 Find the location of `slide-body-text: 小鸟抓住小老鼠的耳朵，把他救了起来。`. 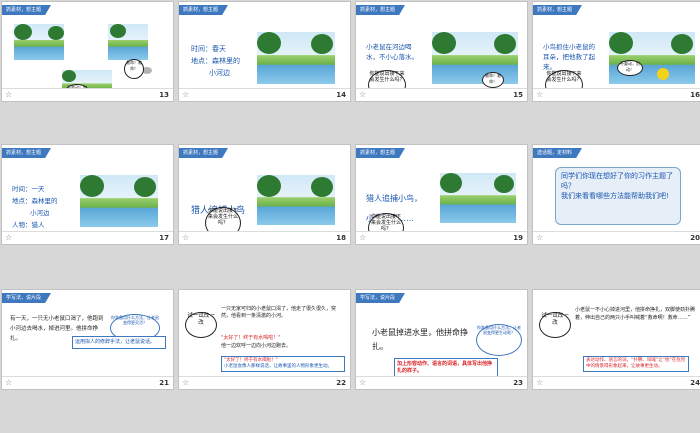

slide-body-text: 小鸟抓住小老鼠的耳朵，把他救了起来。 is located at coordinates (569, 57).